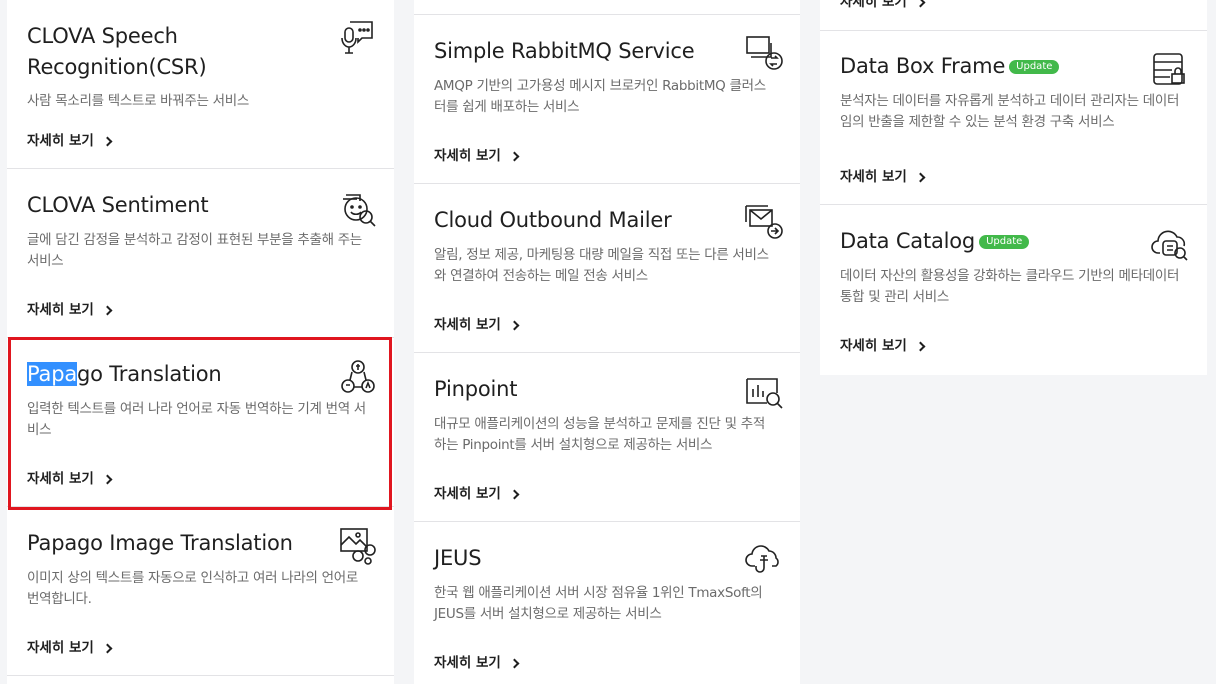 This screenshot has width=1216, height=684. I want to click on selection-highlight-box, so click(200, 423).